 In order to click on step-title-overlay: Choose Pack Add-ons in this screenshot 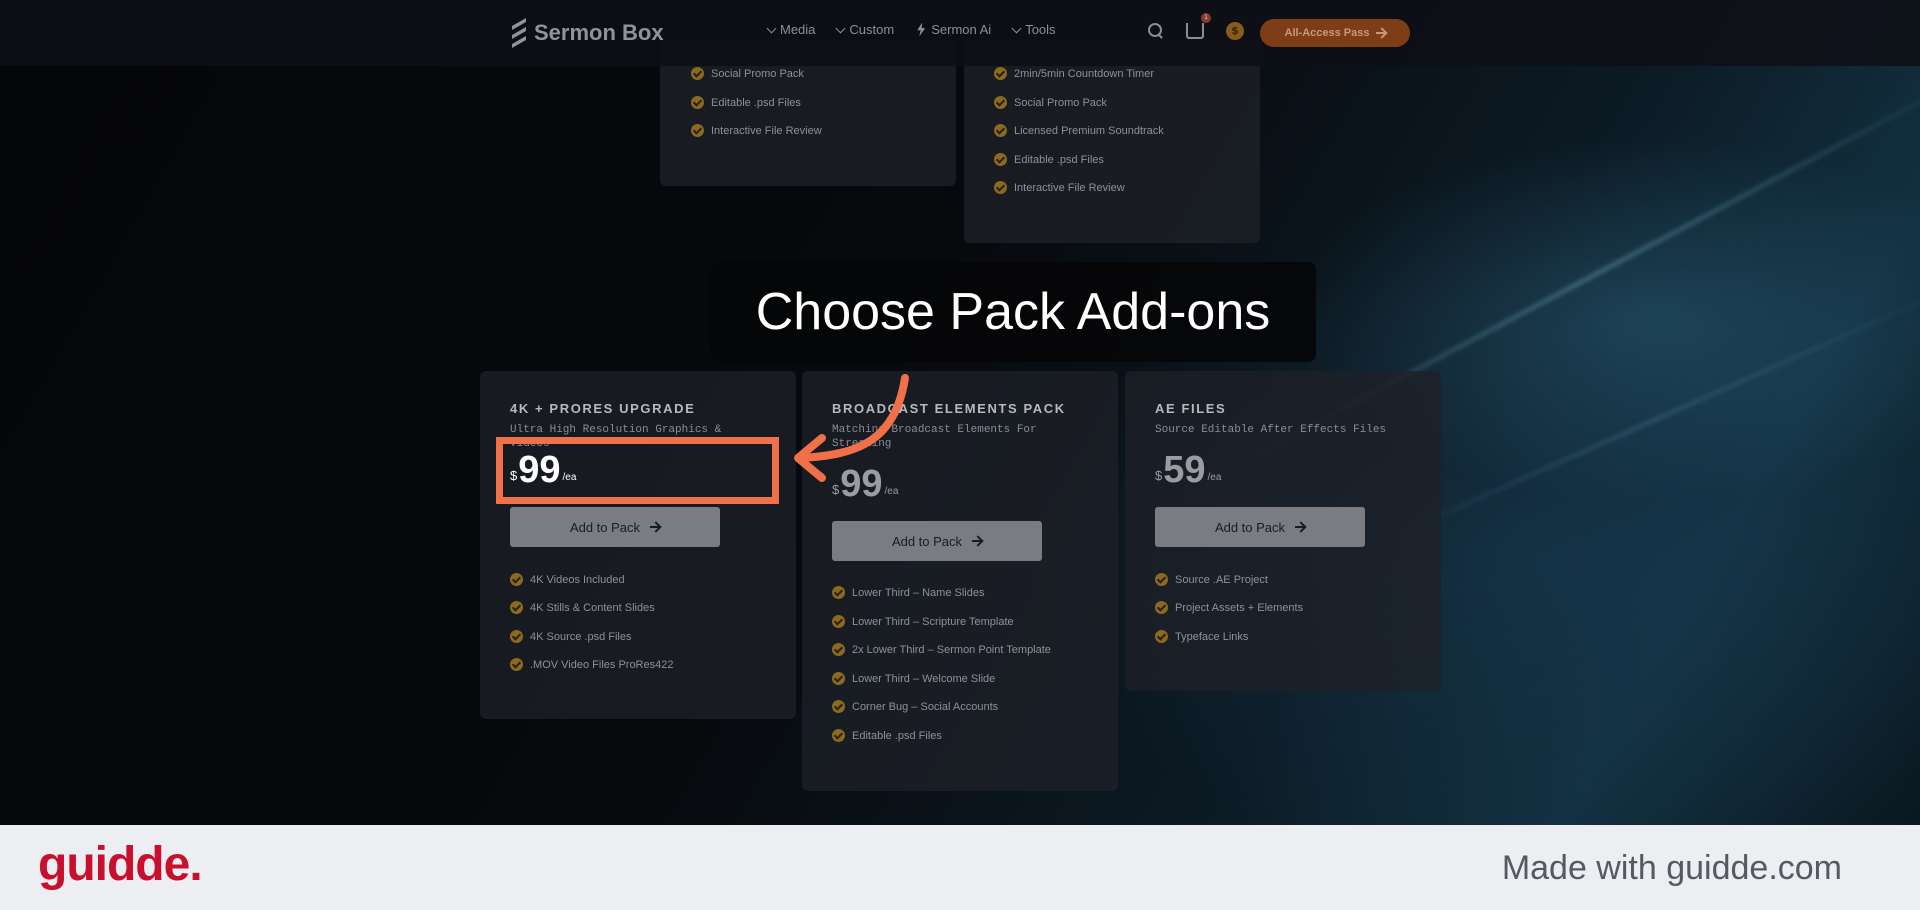, I will do `click(1013, 312)`.